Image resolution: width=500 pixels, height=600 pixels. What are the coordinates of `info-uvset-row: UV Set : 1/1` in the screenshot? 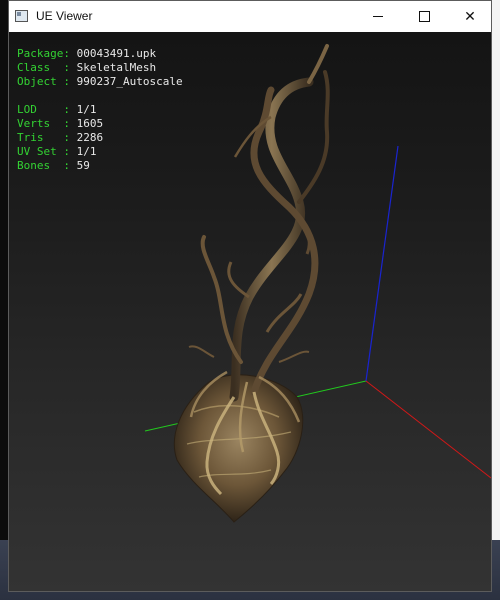 It's located at (56, 152).